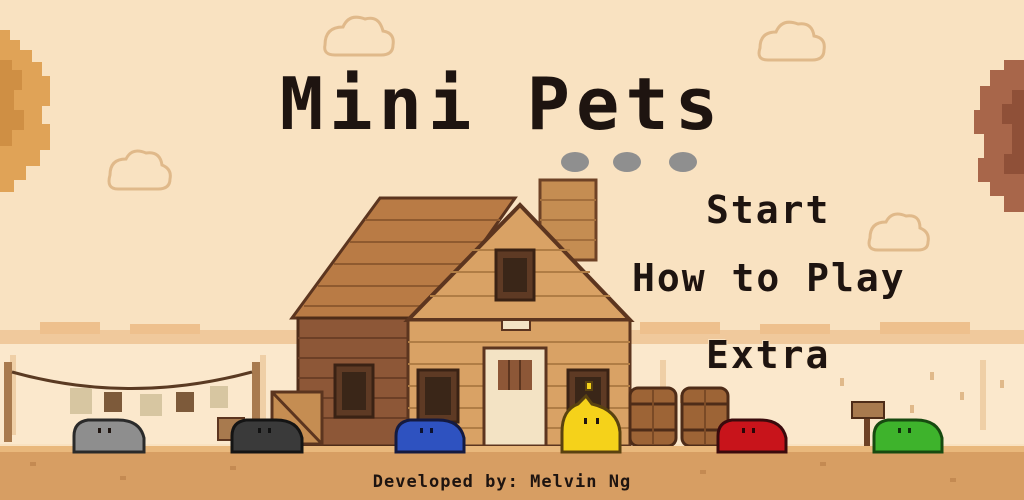 Image resolution: width=1024 pixels, height=500 pixels. Describe the element at coordinates (768, 210) in the screenshot. I see `start-button: Start` at that location.